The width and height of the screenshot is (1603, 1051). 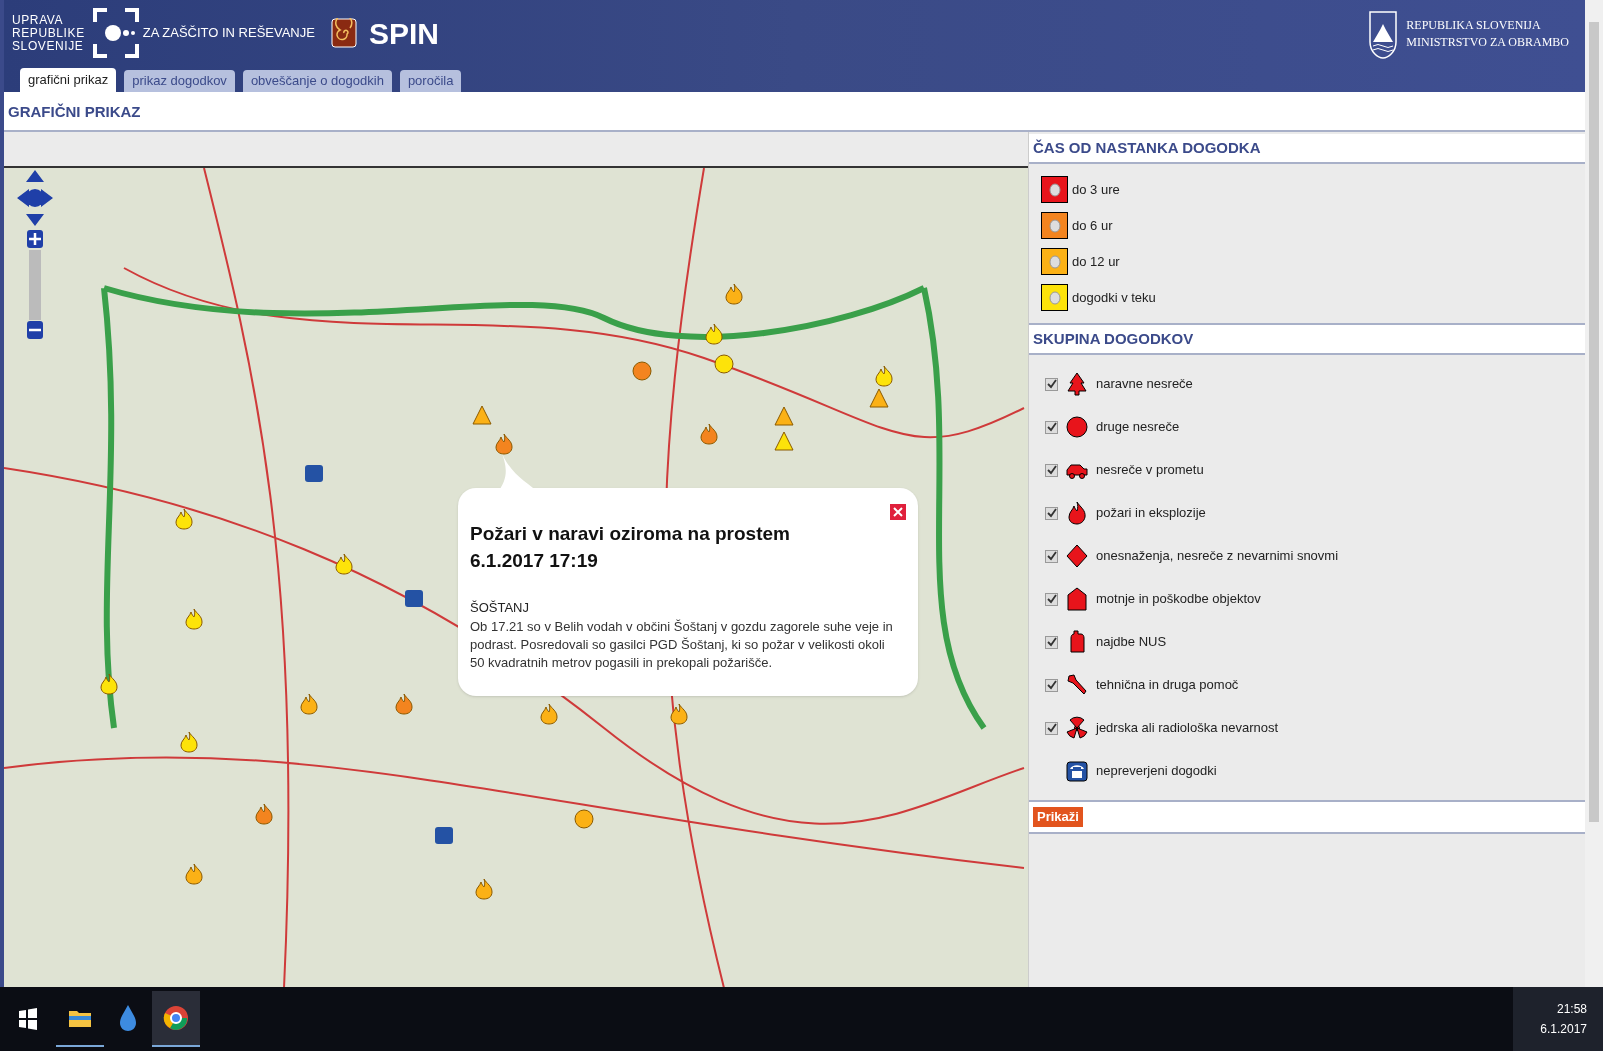 I want to click on time-label: do 3 ure, so click(x=1096, y=189).